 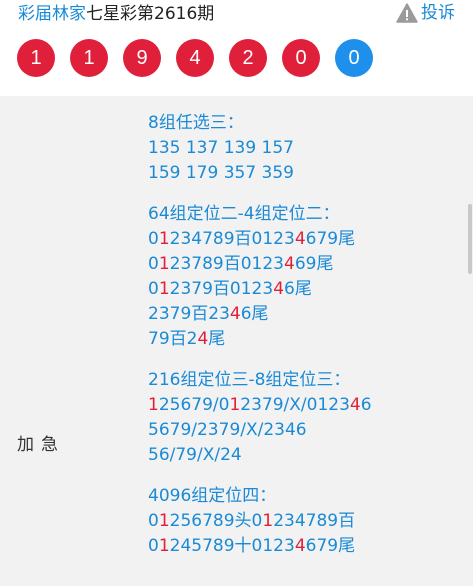 I want to click on prediction-line: 0123789百0123469尾, so click(x=260, y=264).